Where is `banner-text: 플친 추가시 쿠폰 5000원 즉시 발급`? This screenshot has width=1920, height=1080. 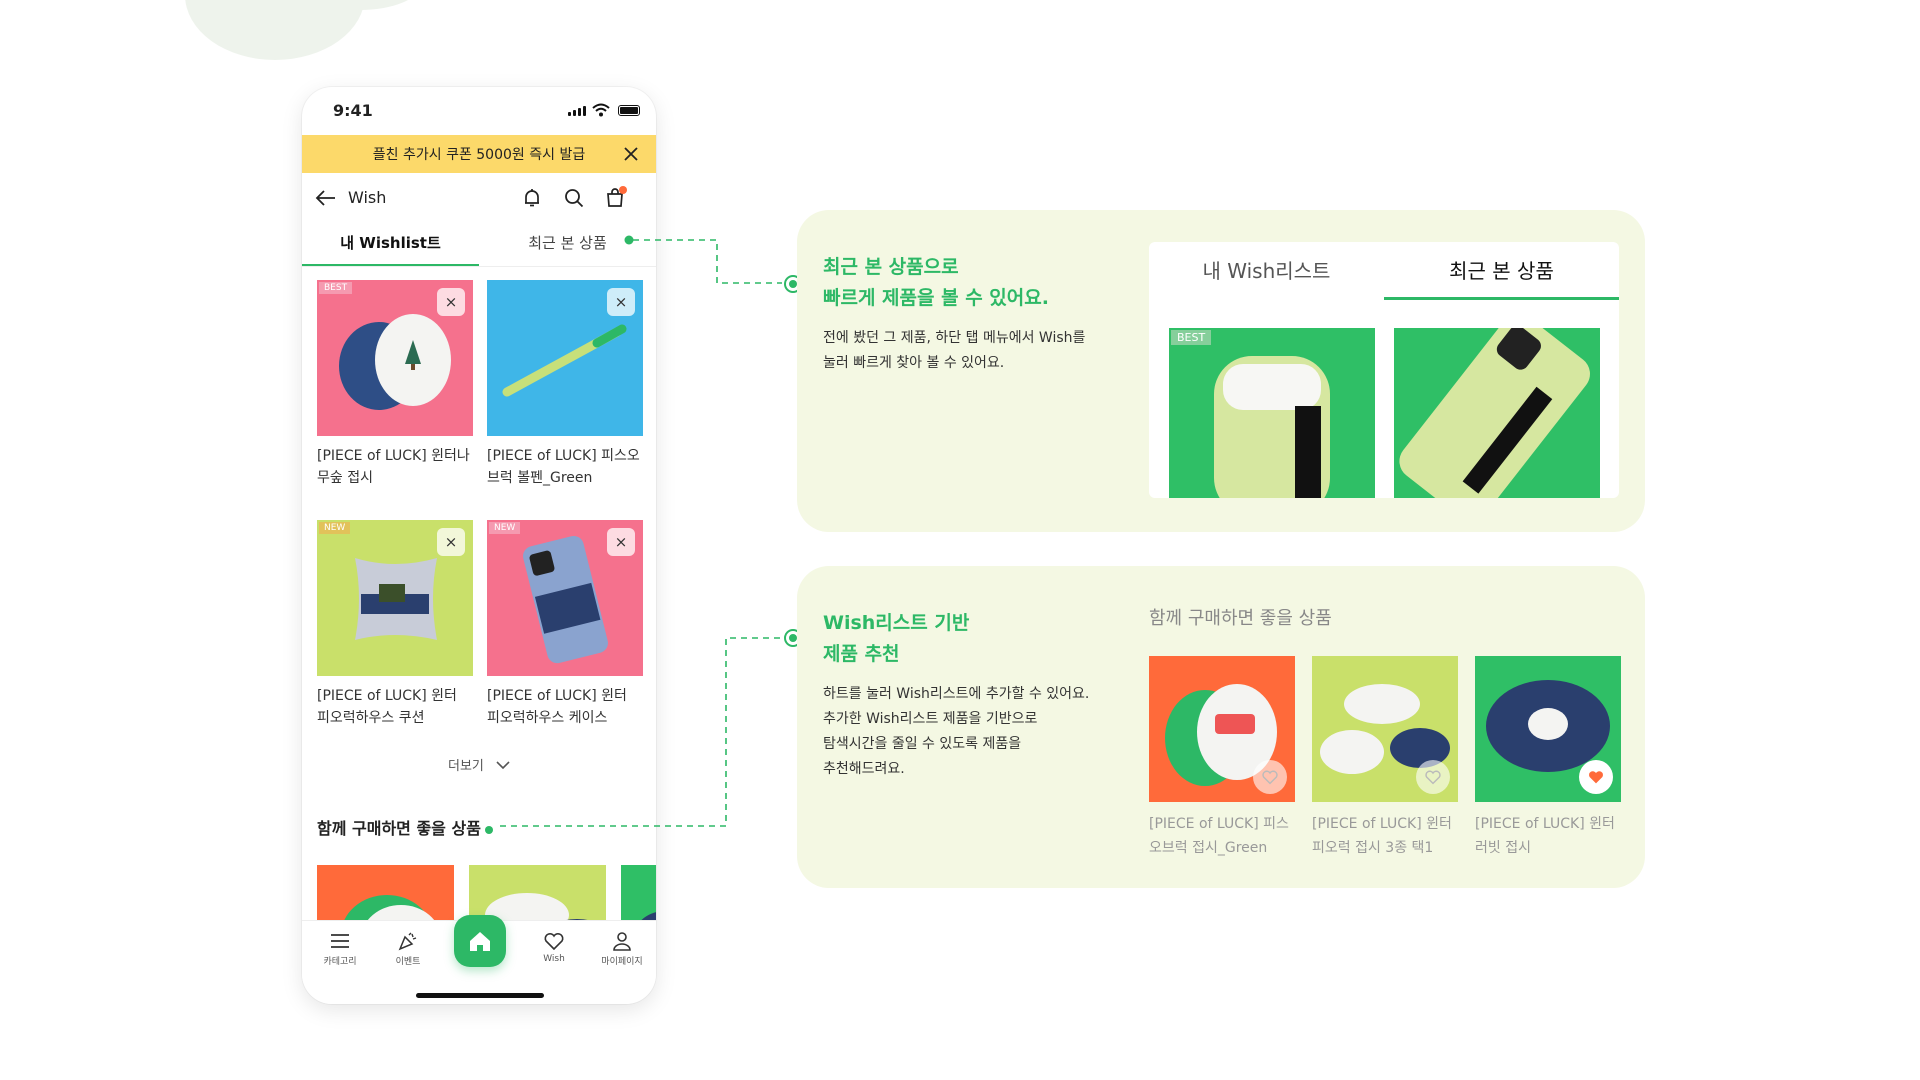 banner-text: 플친 추가시 쿠폰 5000원 즉시 발급 is located at coordinates (479, 155).